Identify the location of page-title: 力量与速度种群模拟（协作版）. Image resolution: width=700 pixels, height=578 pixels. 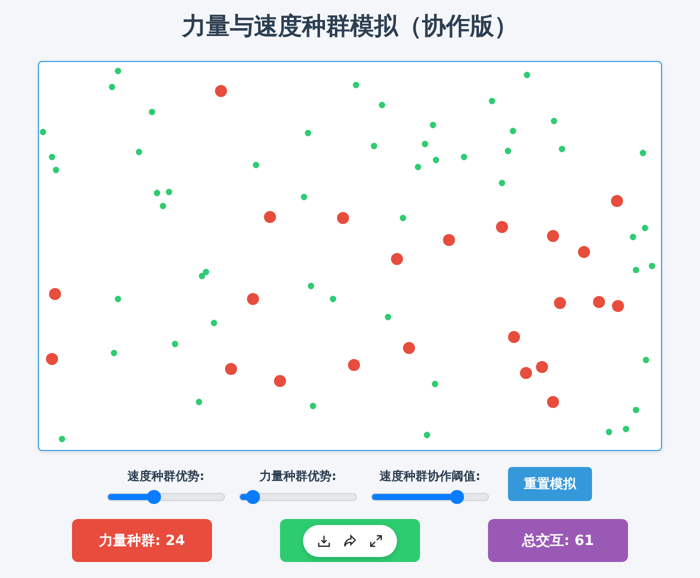
(350, 26).